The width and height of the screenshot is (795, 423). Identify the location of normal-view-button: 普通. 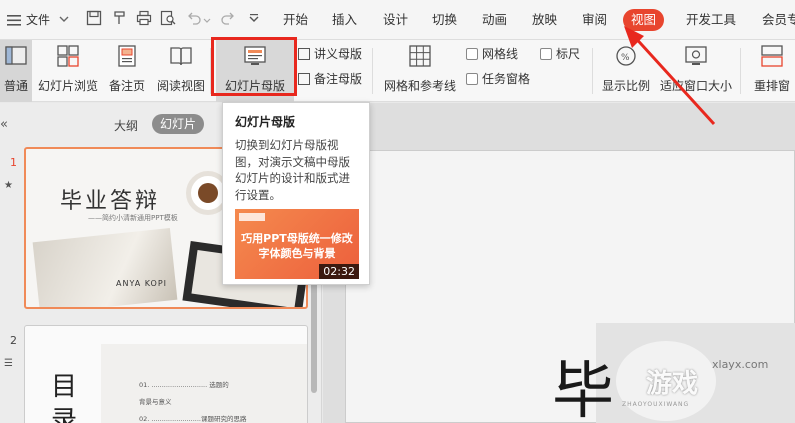
(16, 71).